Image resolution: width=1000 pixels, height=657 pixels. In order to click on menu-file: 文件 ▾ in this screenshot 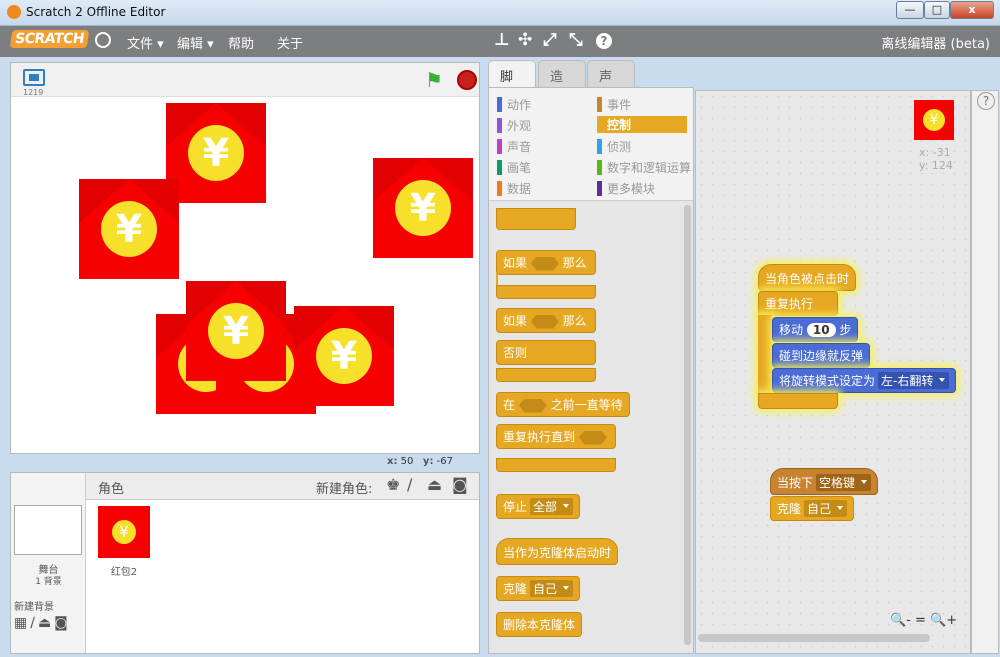, I will do `click(145, 42)`.